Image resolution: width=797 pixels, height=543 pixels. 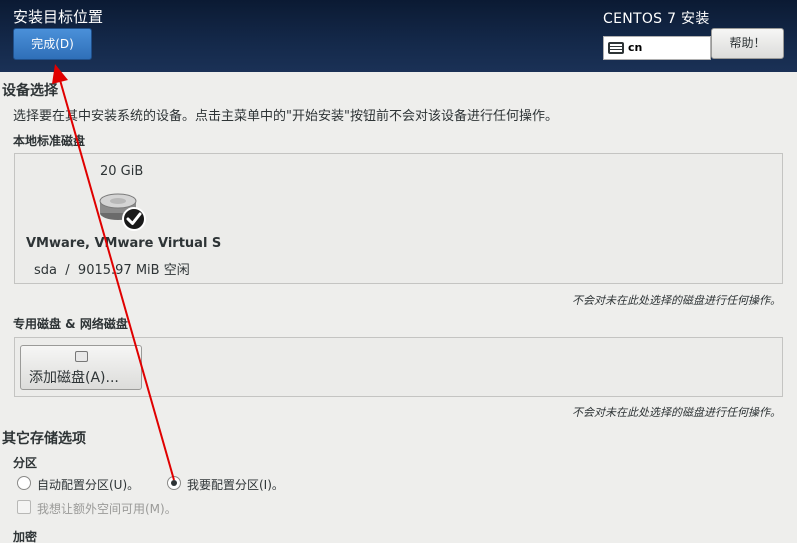 What do you see at coordinates (676, 412) in the screenshot?
I see `special-disks-note: 不会对未在此处选择的磁盘进行任何操作。` at bounding box center [676, 412].